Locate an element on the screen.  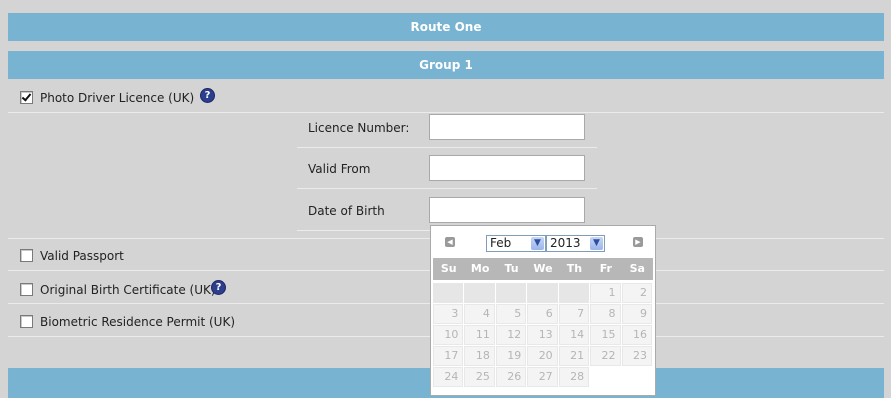
route-title: Route One is located at coordinates (446, 27).